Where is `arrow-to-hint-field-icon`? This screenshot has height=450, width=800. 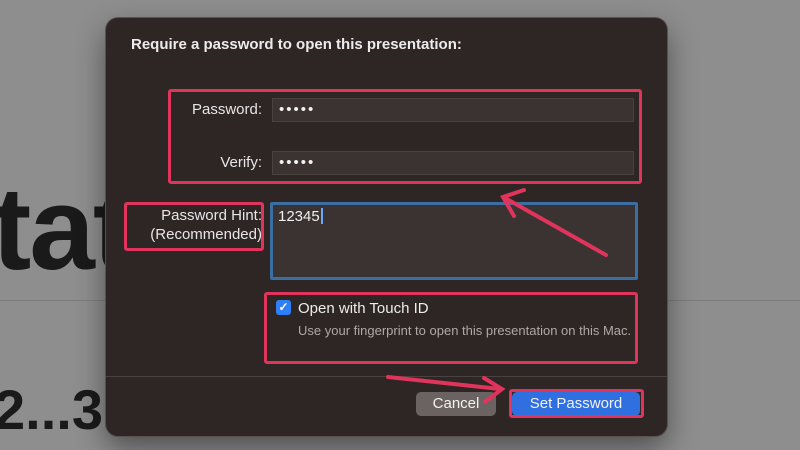 arrow-to-hint-field-icon is located at coordinates (554, 222).